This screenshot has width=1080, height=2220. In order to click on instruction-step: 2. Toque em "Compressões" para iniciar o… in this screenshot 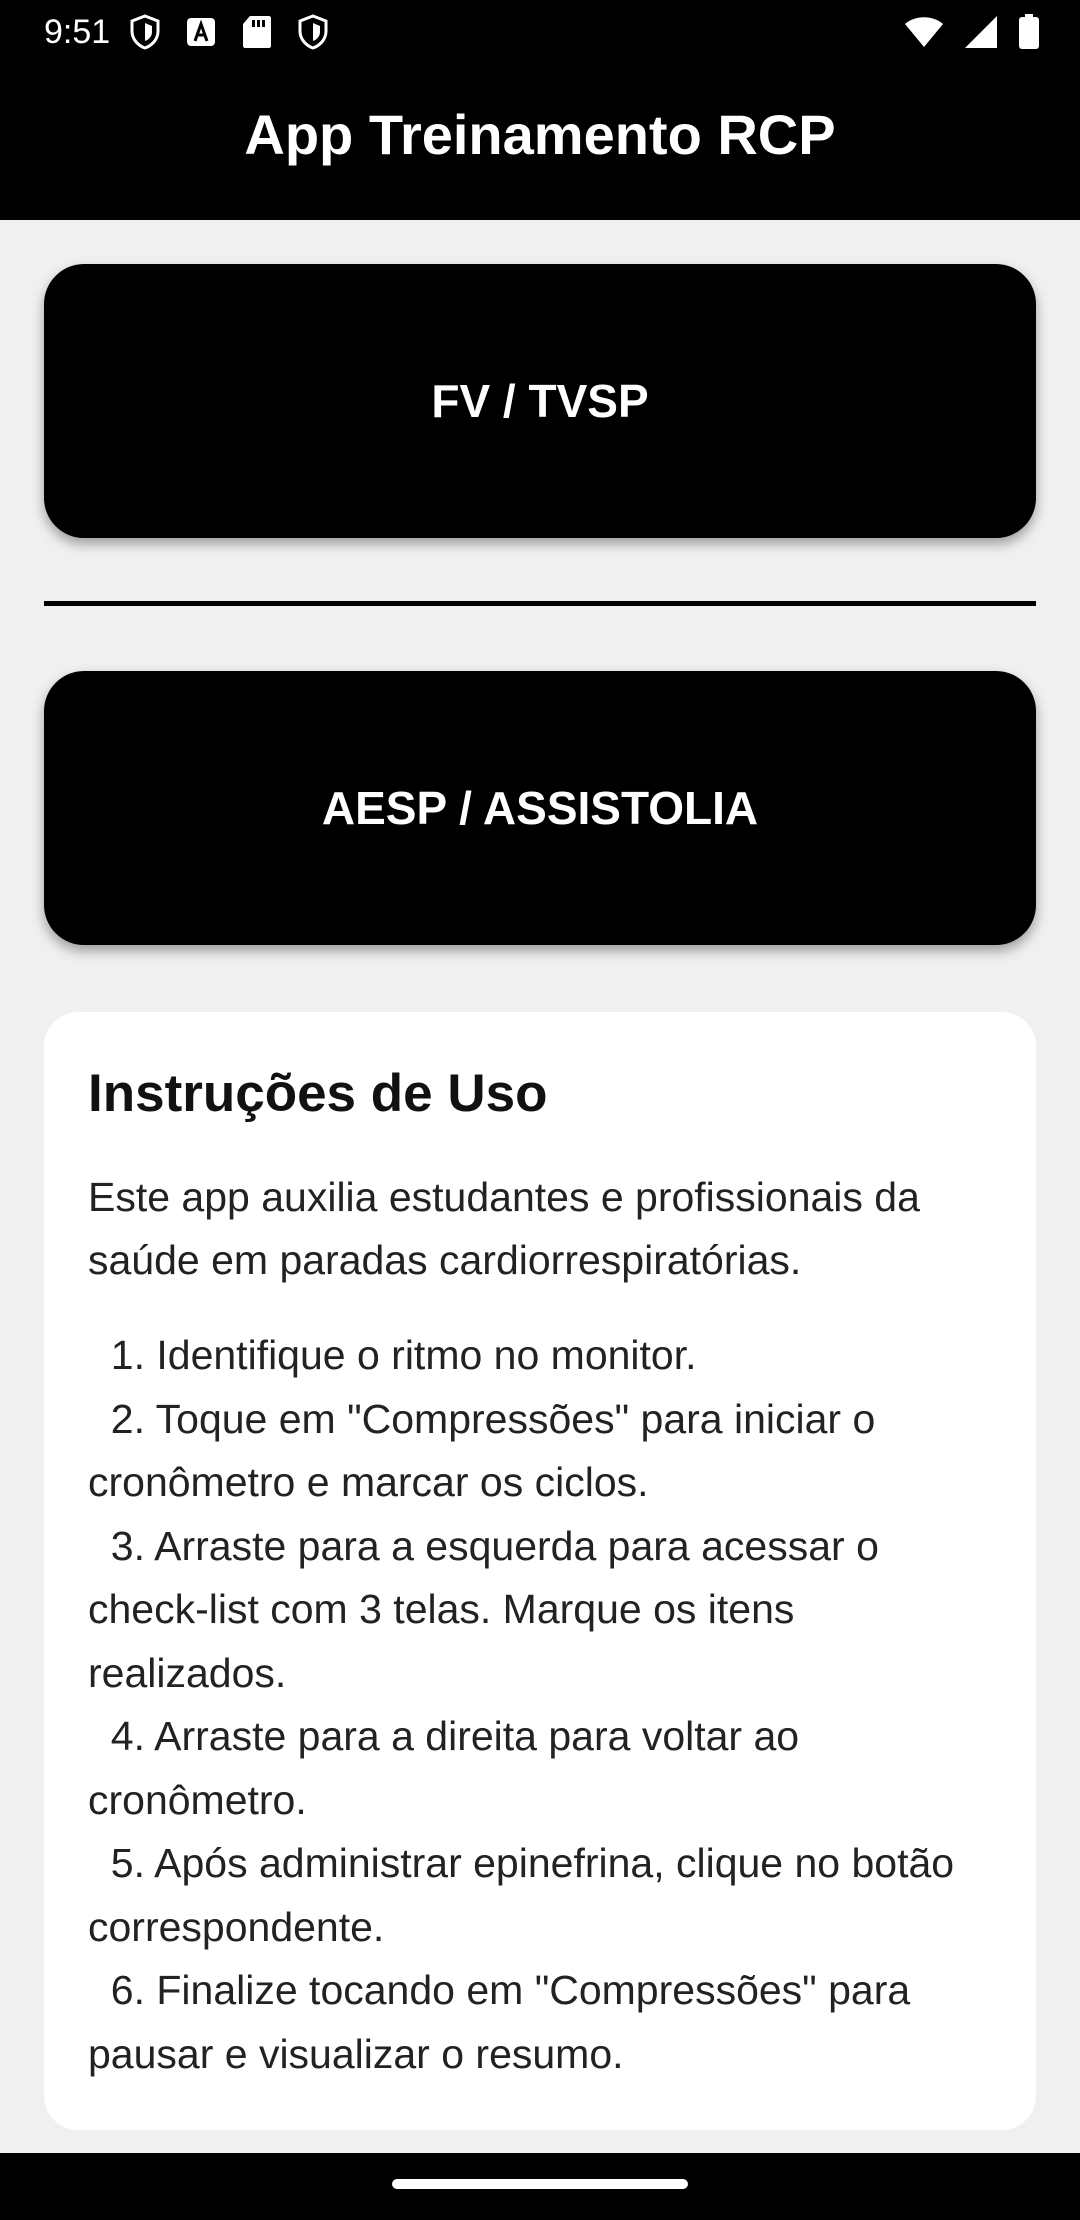, I will do `click(487, 1450)`.